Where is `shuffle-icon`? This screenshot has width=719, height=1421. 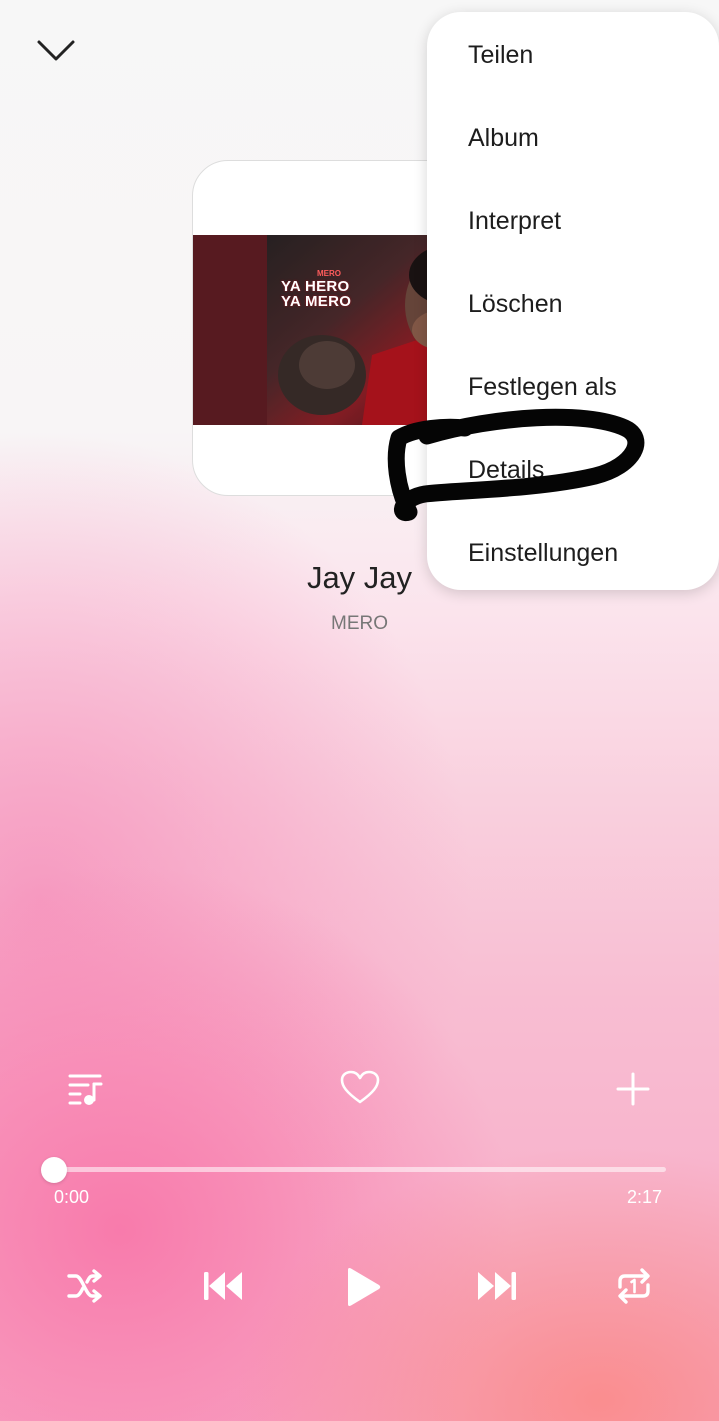
shuffle-icon is located at coordinates (84, 1286).